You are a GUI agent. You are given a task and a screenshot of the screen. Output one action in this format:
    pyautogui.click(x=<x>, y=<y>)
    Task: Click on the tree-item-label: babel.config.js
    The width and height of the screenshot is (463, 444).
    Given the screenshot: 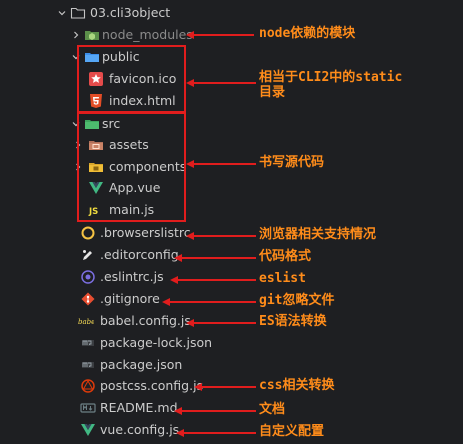 What is the action you would take?
    pyautogui.click(x=145, y=320)
    